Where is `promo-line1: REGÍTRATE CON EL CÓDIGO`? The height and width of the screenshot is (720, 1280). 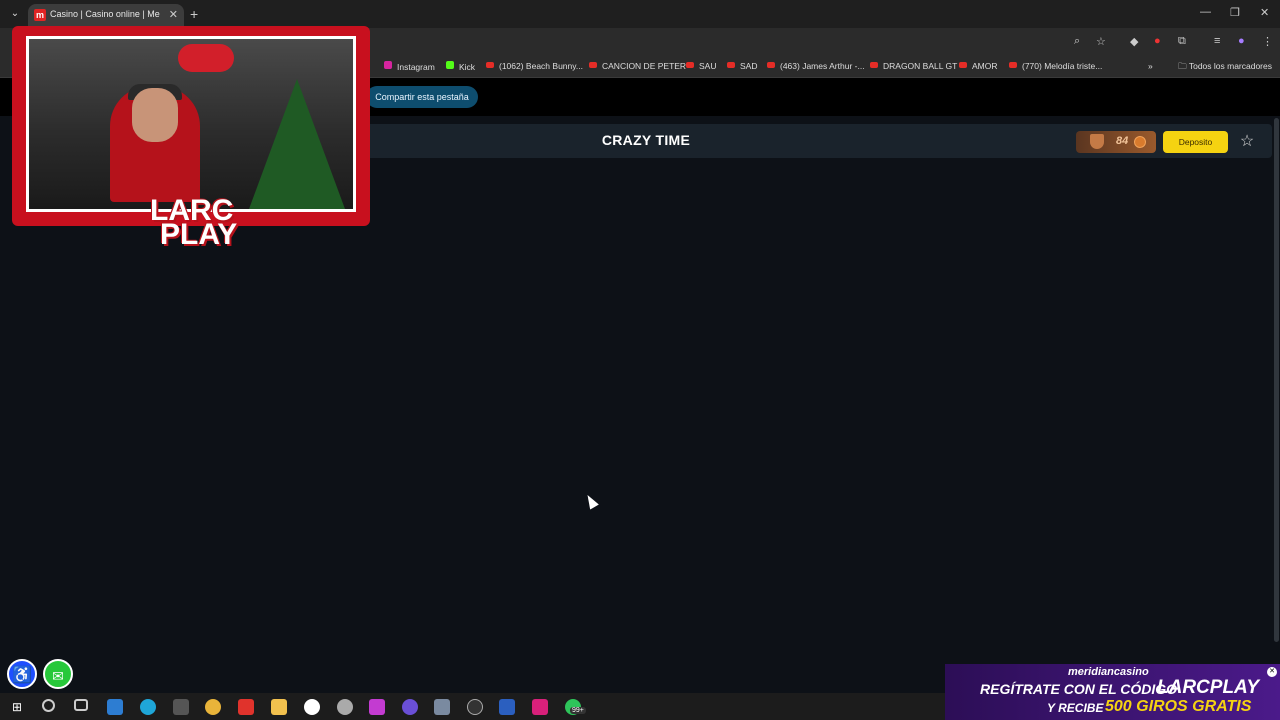 promo-line1: REGÍTRATE CON EL CÓDIGO is located at coordinates (1079, 689).